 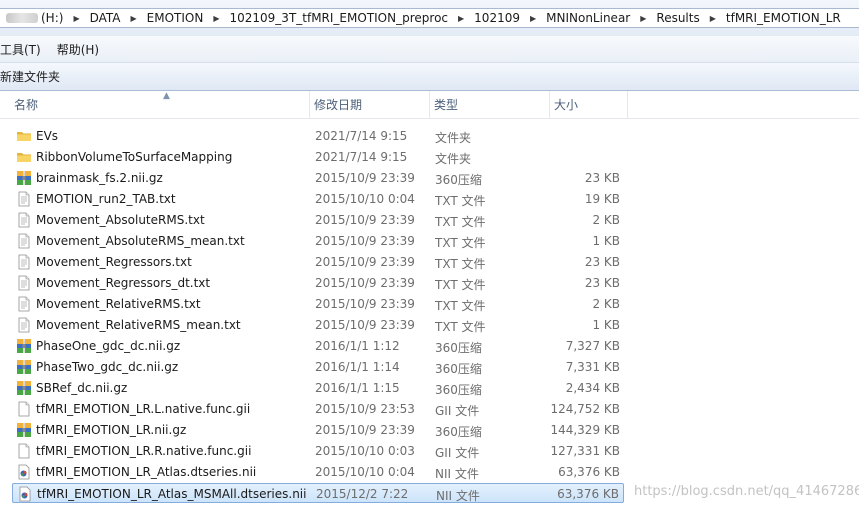 What do you see at coordinates (106, 199) in the screenshot?
I see `file-name: EMOTION_run2_TAB.txt` at bounding box center [106, 199].